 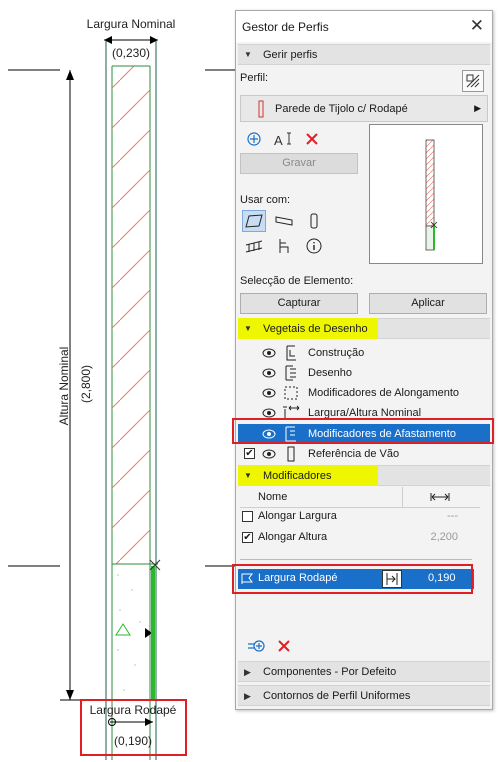 What do you see at coordinates (364, 434) in the screenshot?
I see `layer-row-offset-modifiers: Modificadores de Afastamento` at bounding box center [364, 434].